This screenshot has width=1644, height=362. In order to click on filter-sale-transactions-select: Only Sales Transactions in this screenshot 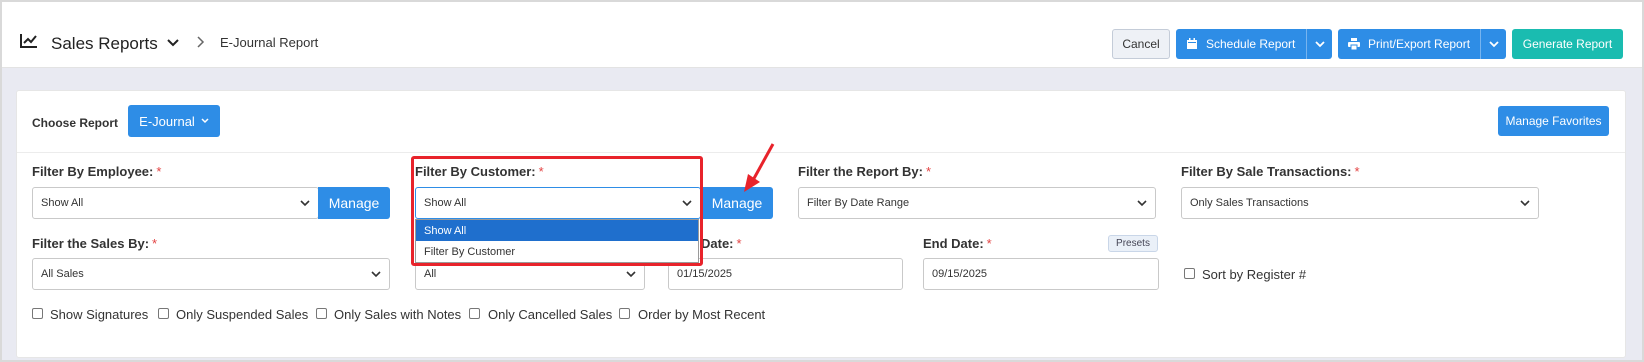, I will do `click(1360, 203)`.